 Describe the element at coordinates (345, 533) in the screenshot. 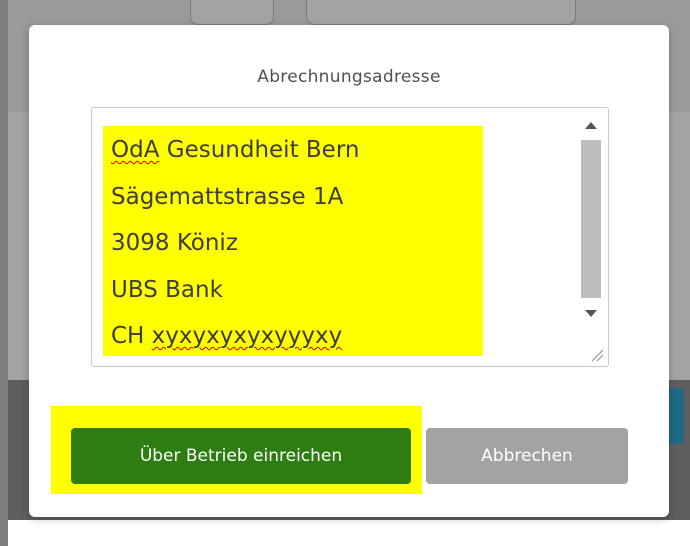

I see `background-footer` at that location.